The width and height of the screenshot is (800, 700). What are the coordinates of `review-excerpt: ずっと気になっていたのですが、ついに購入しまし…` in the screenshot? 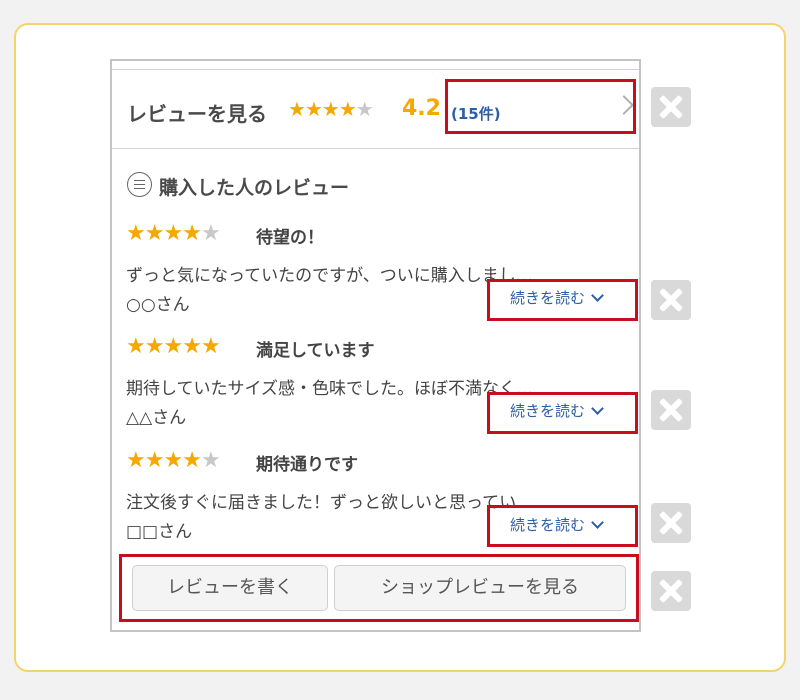 It's located at (329, 276).